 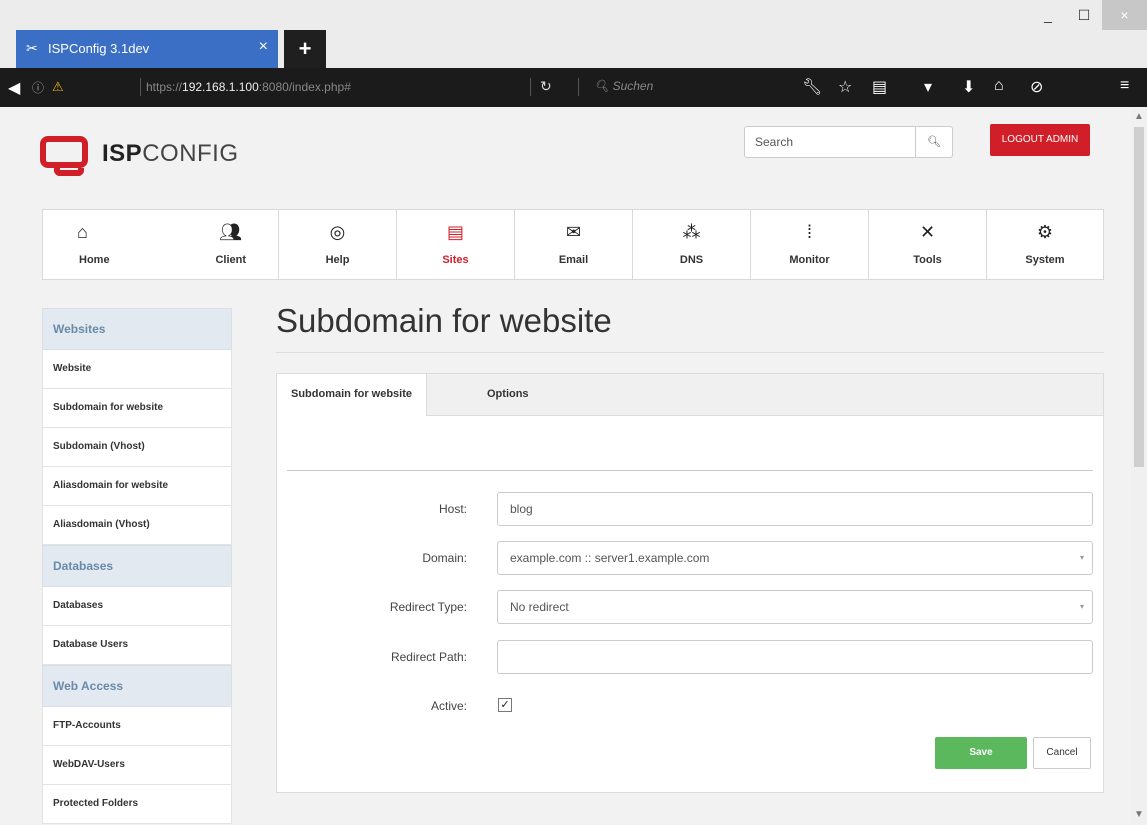 I want to click on sidebar-item-protected-folders: Protected Folders, so click(x=137, y=804).